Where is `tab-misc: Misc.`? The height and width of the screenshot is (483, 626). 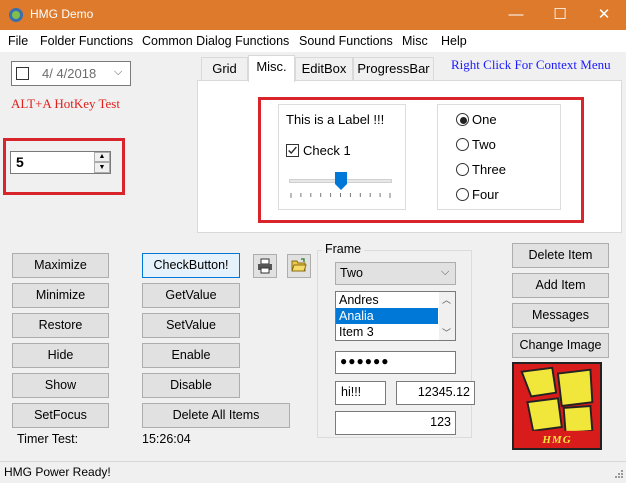
tab-misc: Misc. is located at coordinates (271, 68).